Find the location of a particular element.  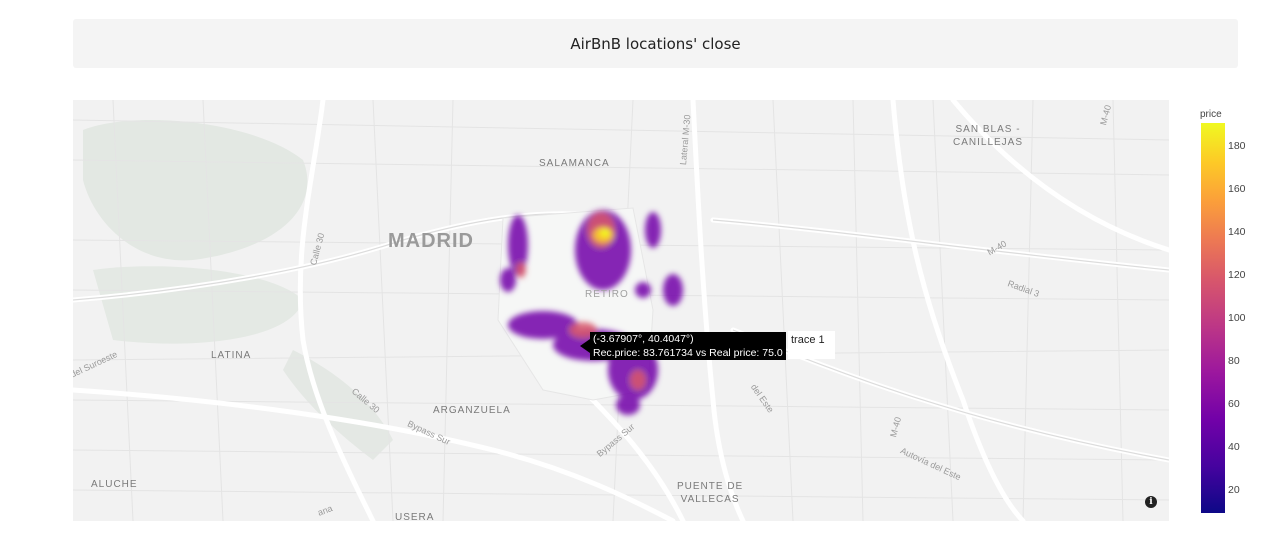

colorbar-tick: 100 is located at coordinates (1237, 318).